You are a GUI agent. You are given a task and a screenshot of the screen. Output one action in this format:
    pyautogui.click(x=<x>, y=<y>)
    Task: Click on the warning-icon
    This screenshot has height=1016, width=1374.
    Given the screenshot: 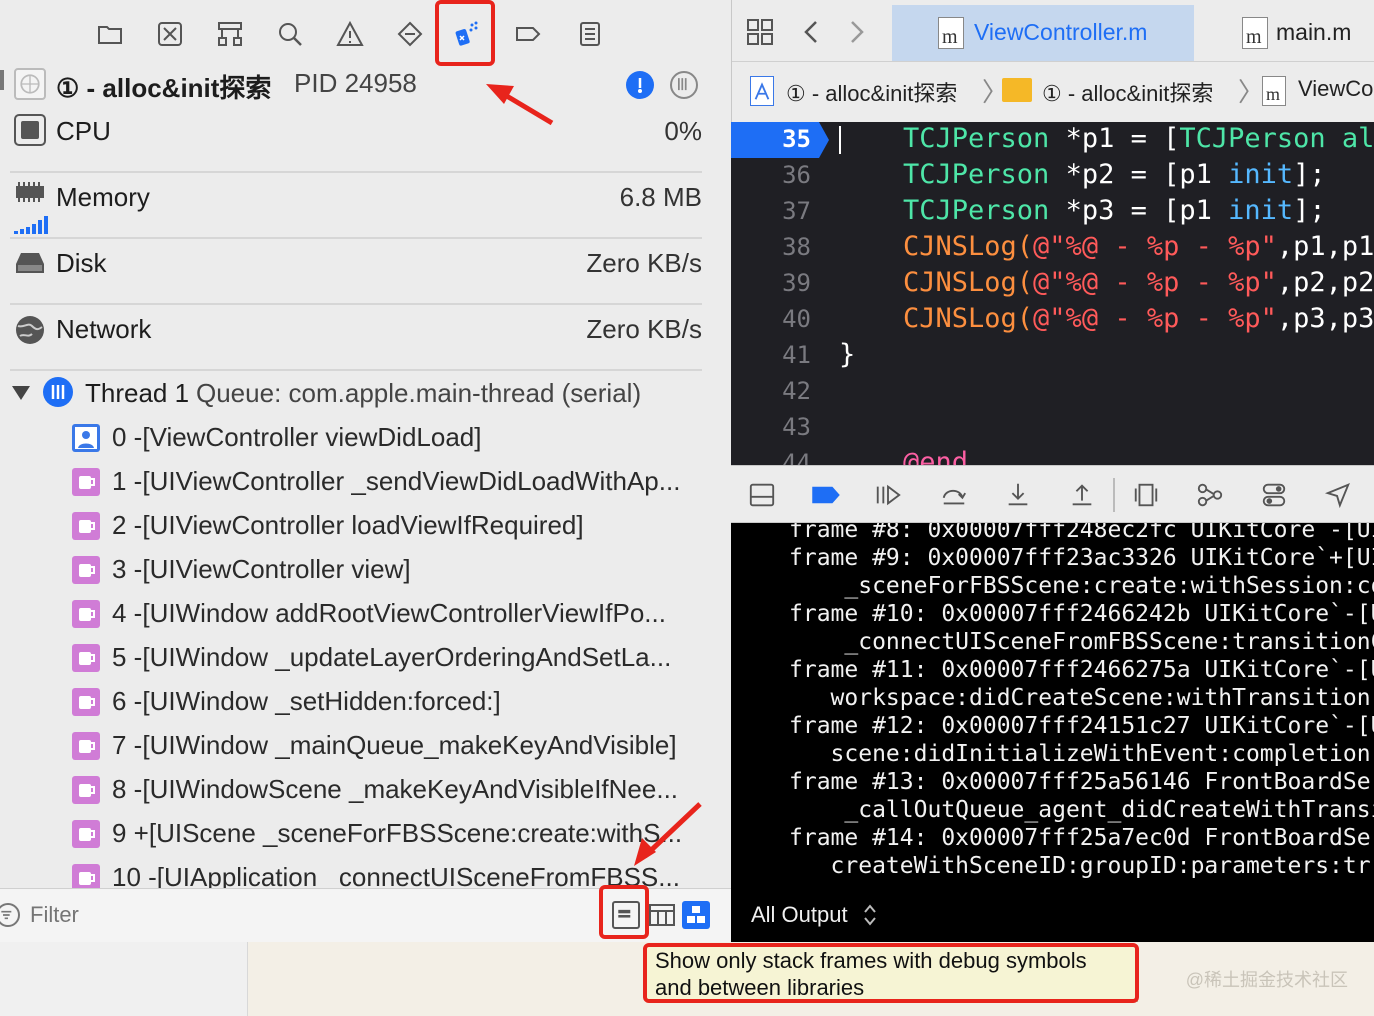 What is the action you would take?
    pyautogui.click(x=350, y=34)
    